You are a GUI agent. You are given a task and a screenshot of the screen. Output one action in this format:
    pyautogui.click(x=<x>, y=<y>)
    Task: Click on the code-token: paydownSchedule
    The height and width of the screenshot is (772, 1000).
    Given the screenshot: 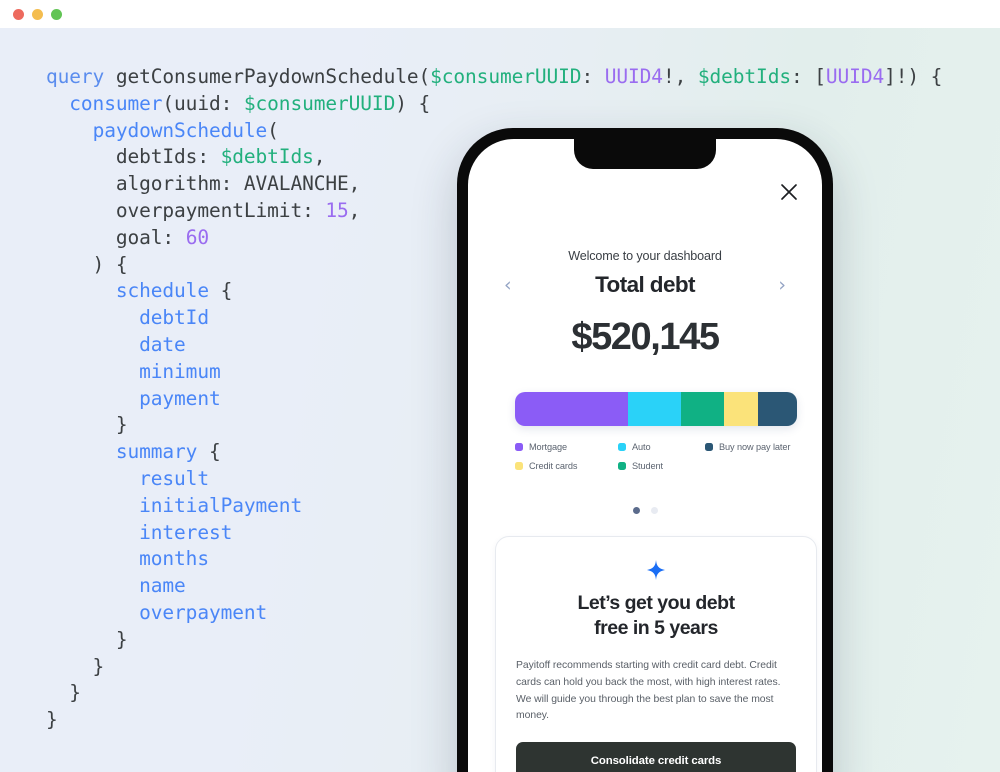 What is the action you would take?
    pyautogui.click(x=180, y=130)
    